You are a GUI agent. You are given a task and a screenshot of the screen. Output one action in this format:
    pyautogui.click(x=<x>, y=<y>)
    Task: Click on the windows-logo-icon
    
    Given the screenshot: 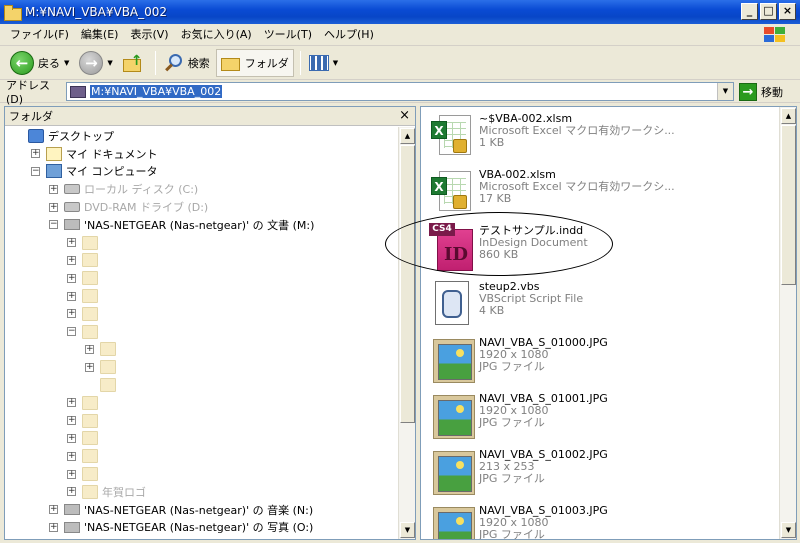 What is the action you would take?
    pyautogui.click(x=775, y=35)
    